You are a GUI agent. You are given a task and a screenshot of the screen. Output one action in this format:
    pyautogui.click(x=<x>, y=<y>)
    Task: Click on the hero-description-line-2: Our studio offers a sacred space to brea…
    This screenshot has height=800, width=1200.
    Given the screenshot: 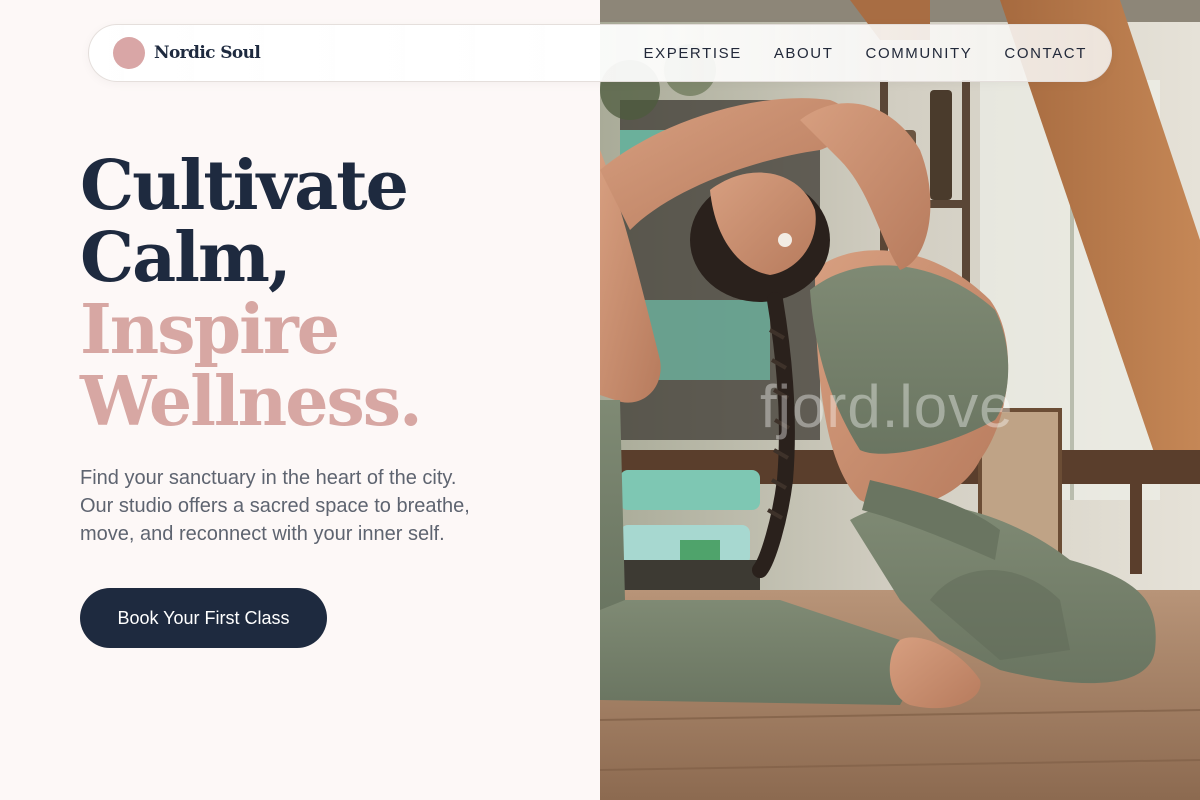 What is the action you would take?
    pyautogui.click(x=275, y=506)
    